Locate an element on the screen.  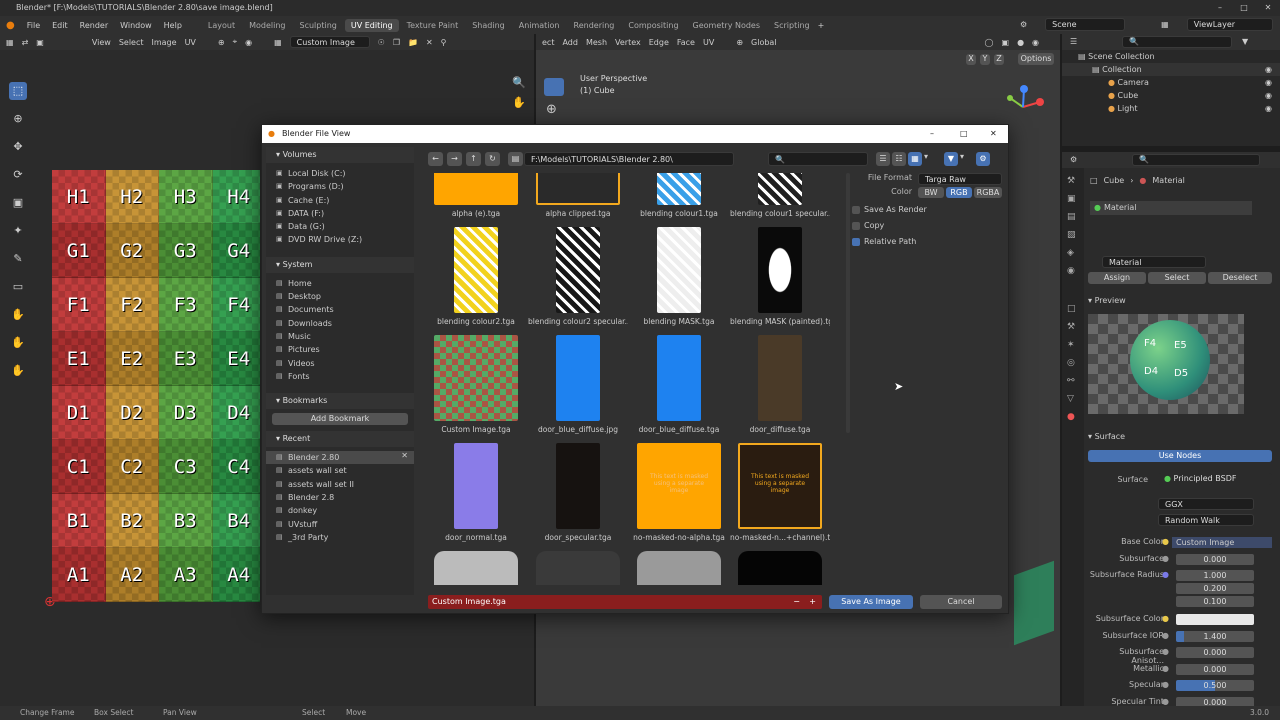
modifier-tab-icon: ⚒ is located at coordinates (1071, 327).